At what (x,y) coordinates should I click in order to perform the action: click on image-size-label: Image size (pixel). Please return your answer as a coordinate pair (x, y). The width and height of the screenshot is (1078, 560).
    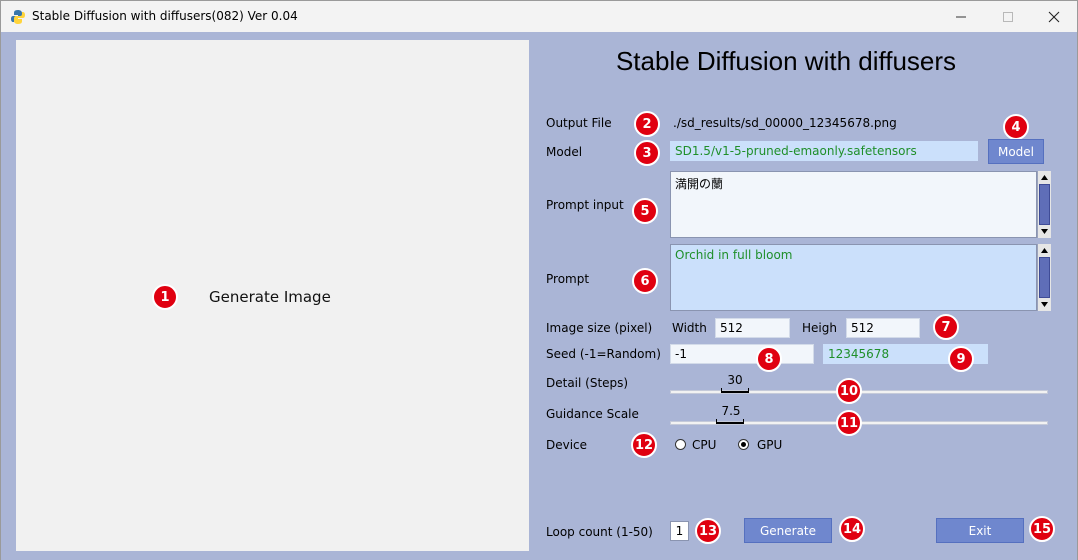
    Looking at the image, I should click on (599, 328).